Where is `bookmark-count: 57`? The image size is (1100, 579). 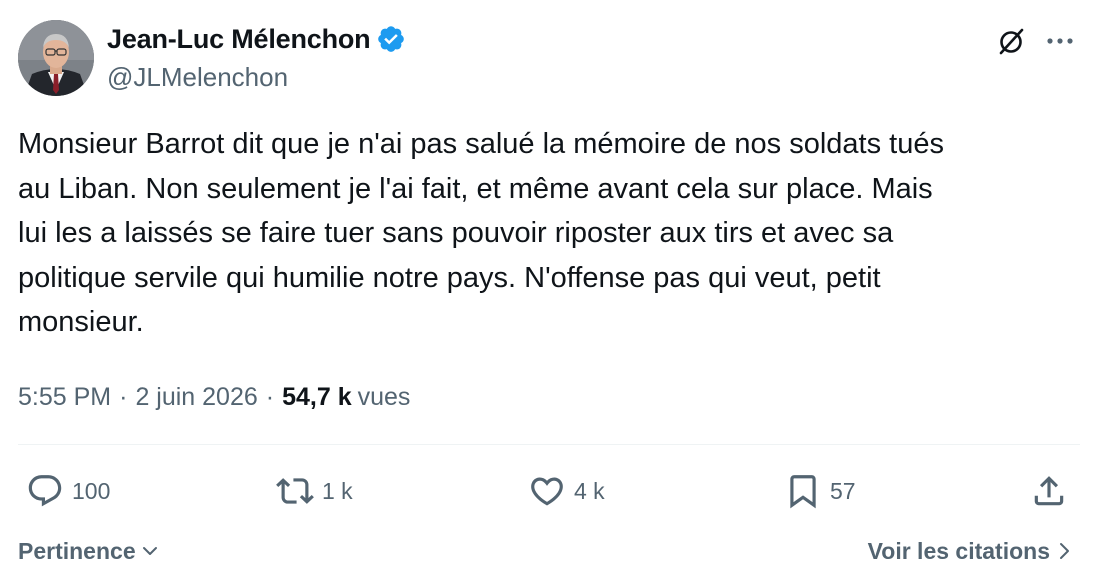
bookmark-count: 57 is located at coordinates (843, 490).